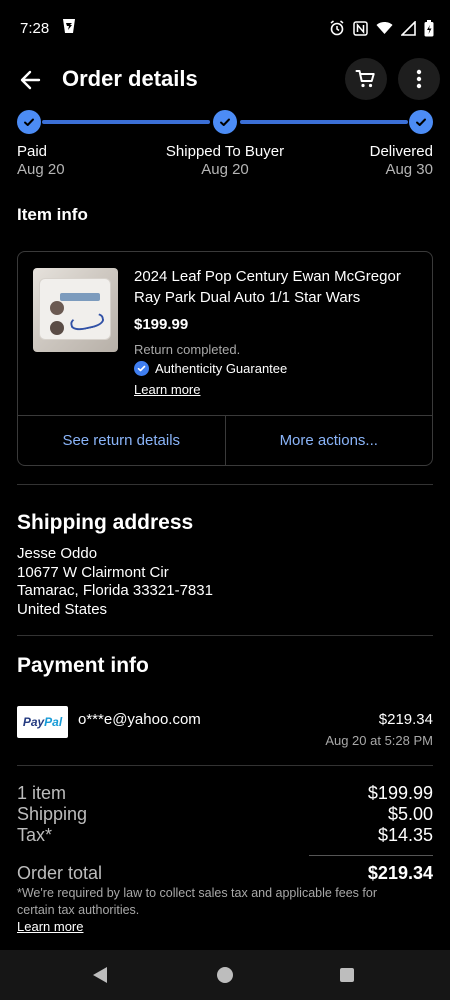 The height and width of the screenshot is (1000, 450). Describe the element at coordinates (100, 975) in the screenshot. I see `nav-back-icon` at that location.